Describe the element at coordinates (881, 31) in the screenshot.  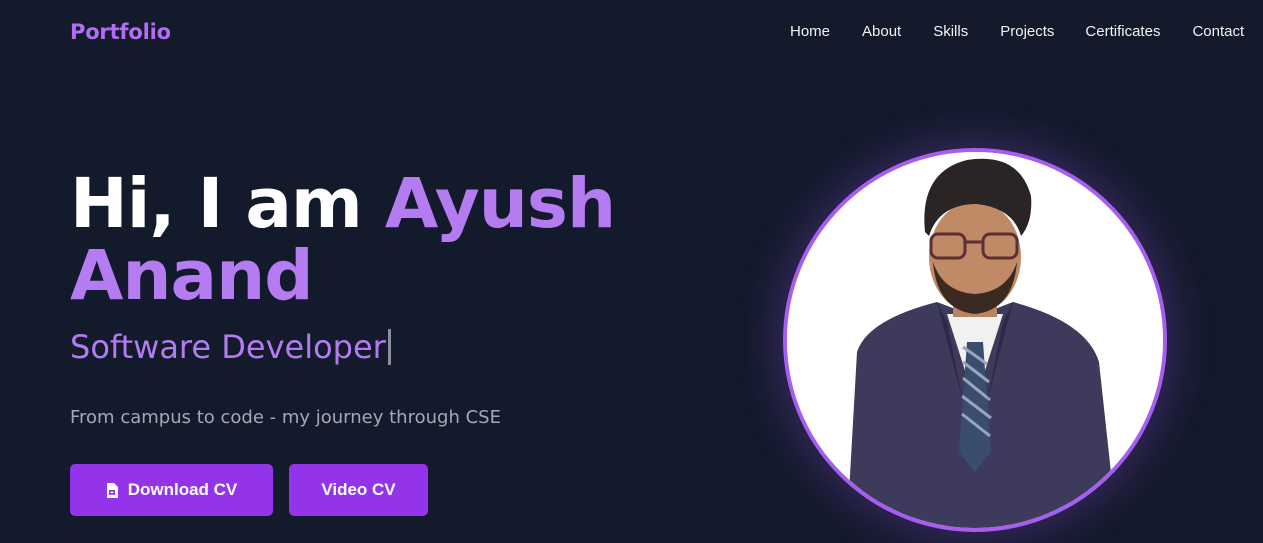
I see `nav-about: About` at that location.